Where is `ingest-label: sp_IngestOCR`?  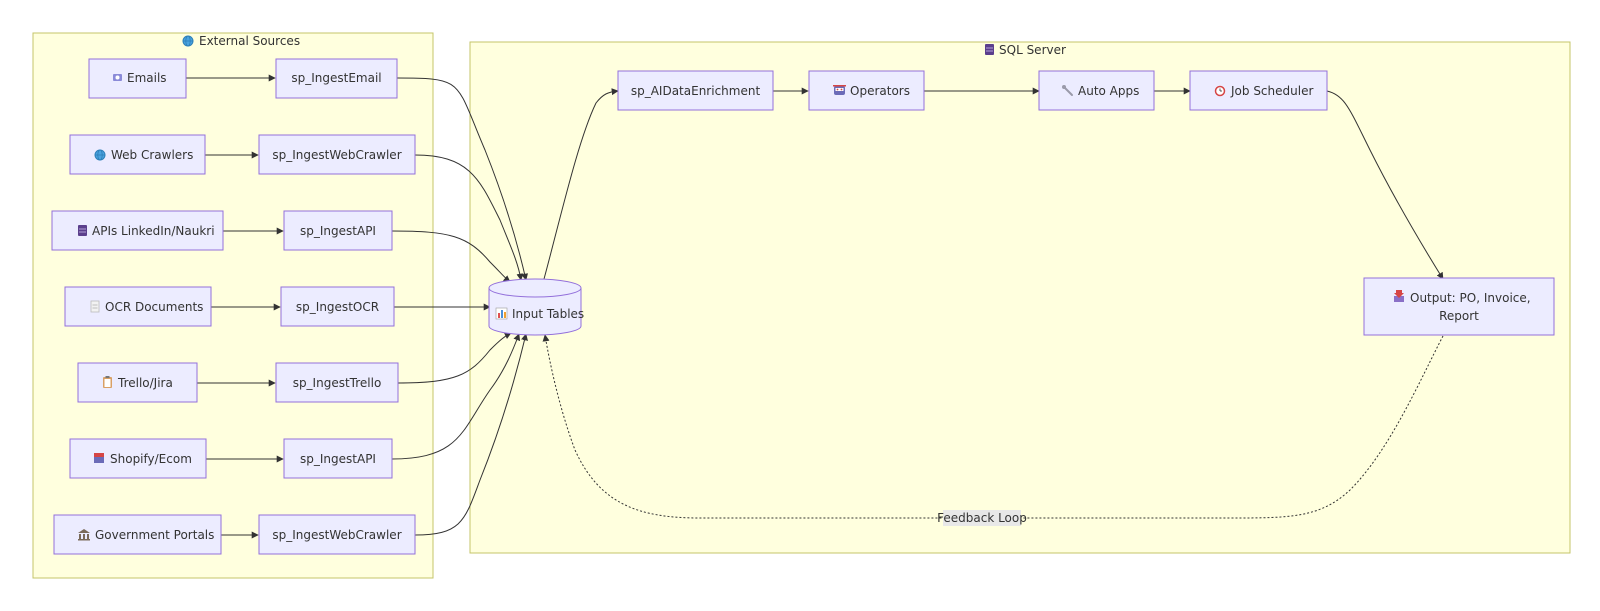 ingest-label: sp_IngestOCR is located at coordinates (337, 307).